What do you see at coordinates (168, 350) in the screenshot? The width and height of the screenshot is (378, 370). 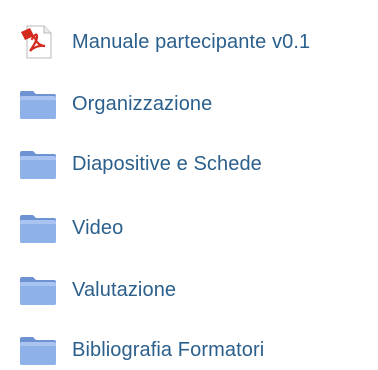 I see `folder-link-label: Bibliografia Formatori` at bounding box center [168, 350].